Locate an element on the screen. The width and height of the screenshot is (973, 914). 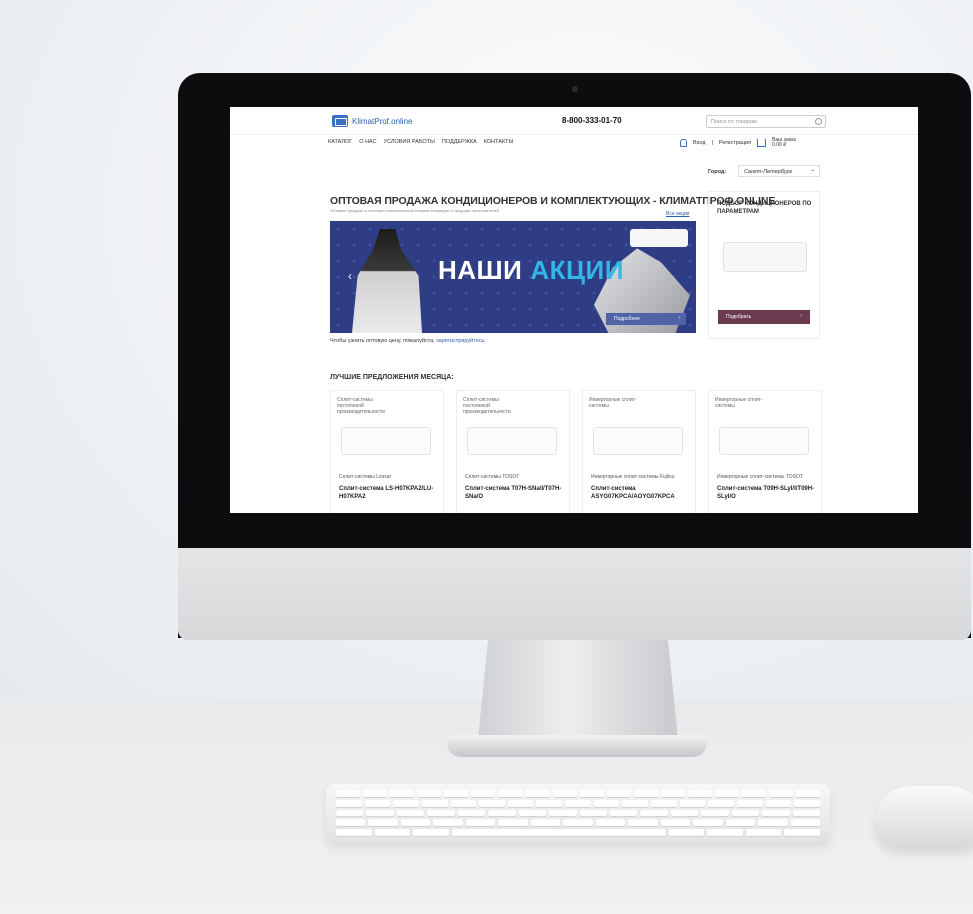
nav-item-contacts: КОНТАКТЫ is located at coordinates (499, 142).